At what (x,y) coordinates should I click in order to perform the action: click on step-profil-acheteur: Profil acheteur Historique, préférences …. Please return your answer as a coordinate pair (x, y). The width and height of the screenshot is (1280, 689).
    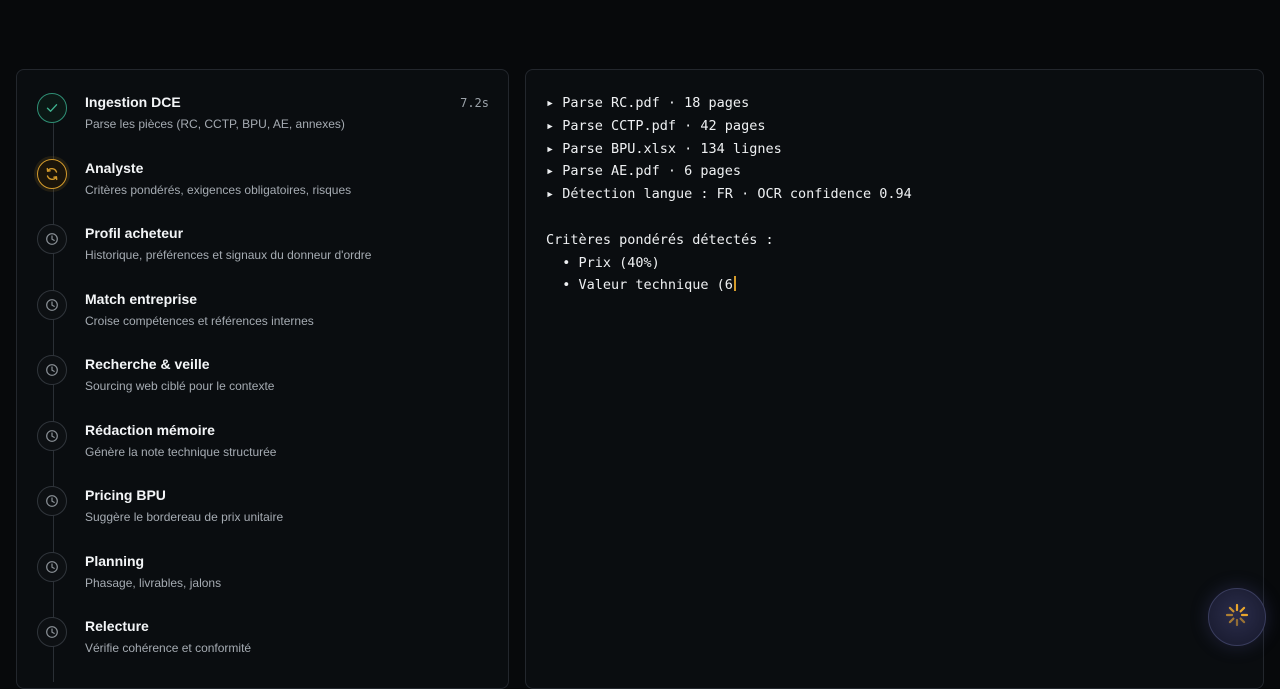
    Looking at the image, I should click on (267, 248).